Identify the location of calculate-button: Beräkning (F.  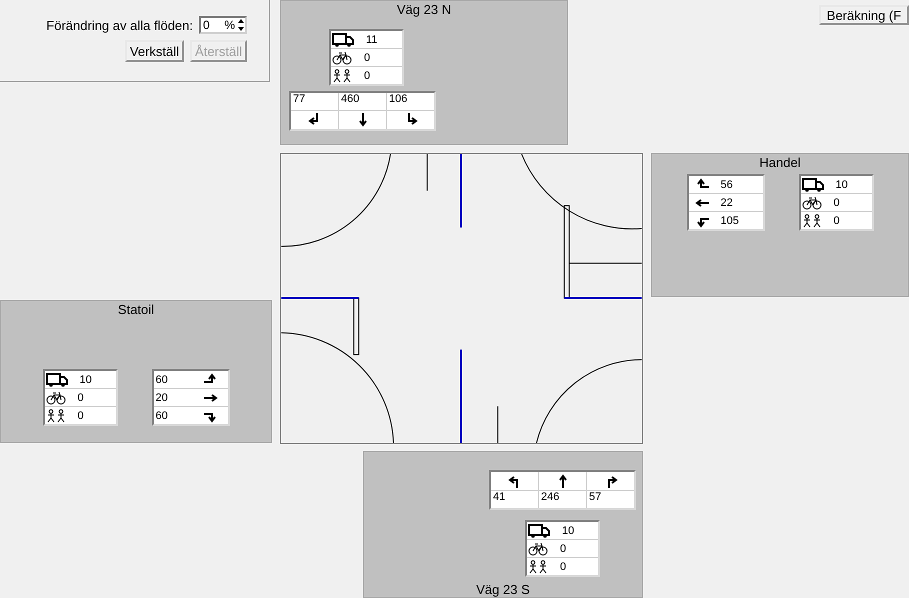
(864, 15).